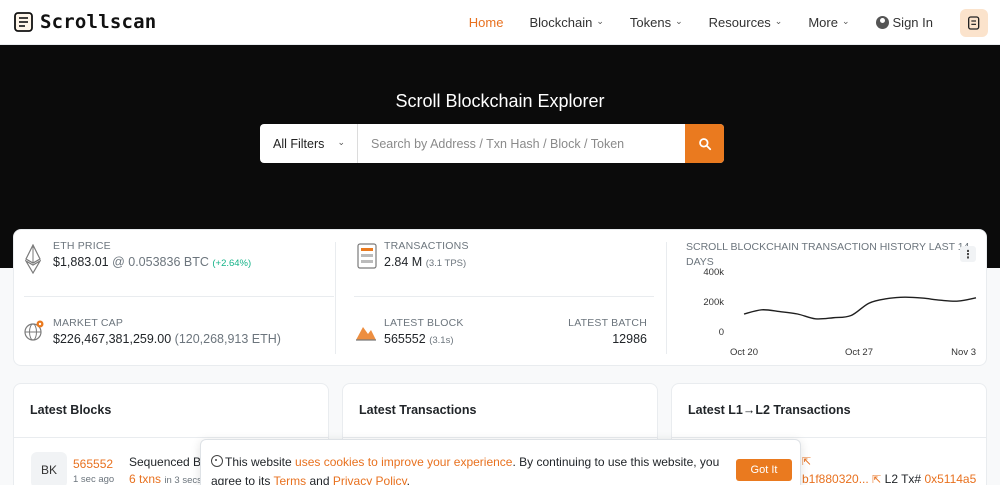 This screenshot has height=485, width=1000. Describe the element at coordinates (370, 479) in the screenshot. I see `privacy-policy-link: Privacy Policy` at that location.